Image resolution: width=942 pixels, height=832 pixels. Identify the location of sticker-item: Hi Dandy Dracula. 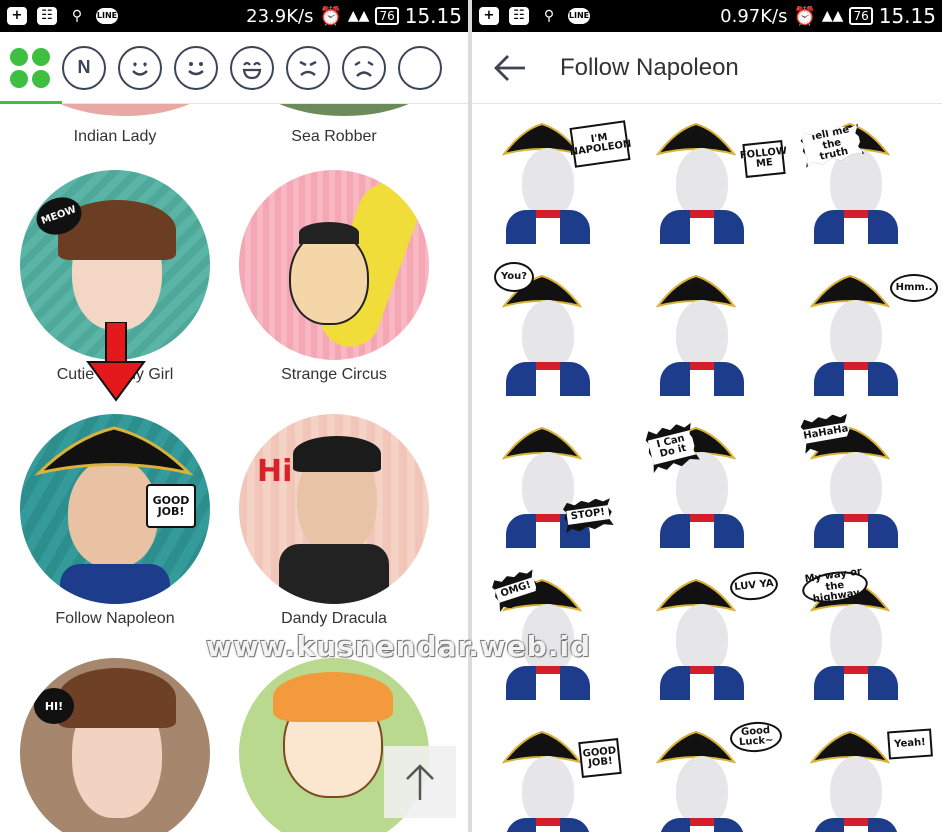
(334, 521).